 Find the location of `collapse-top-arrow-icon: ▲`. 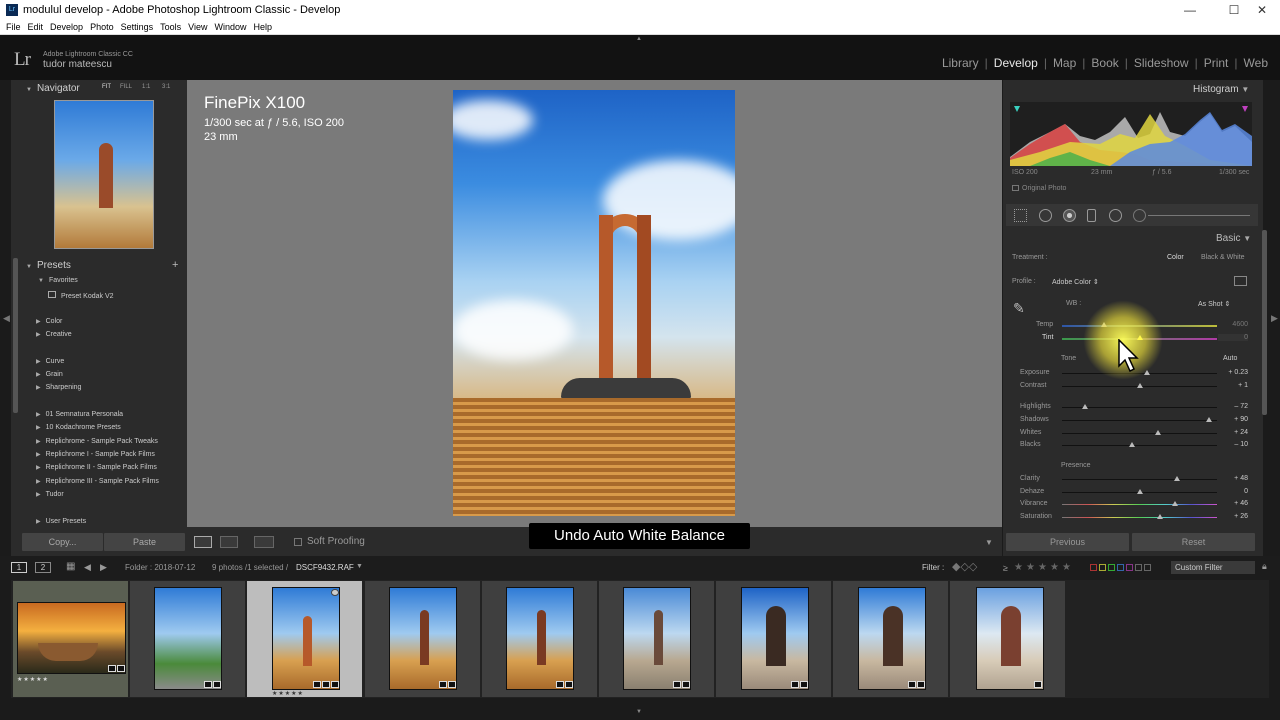

collapse-top-arrow-icon: ▲ is located at coordinates (639, 39).